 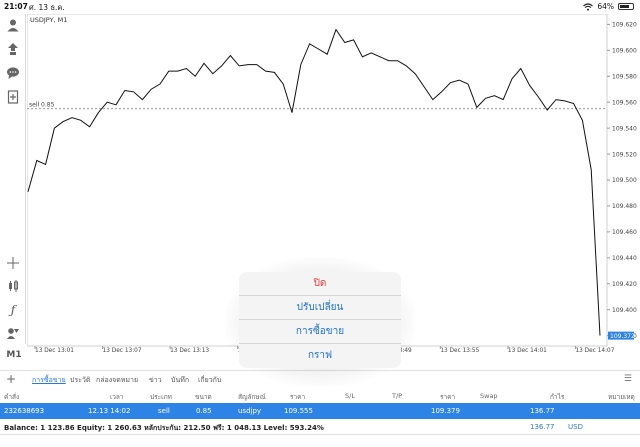 What do you see at coordinates (397, 396) in the screenshot?
I see `header-tp: T/P` at bounding box center [397, 396].